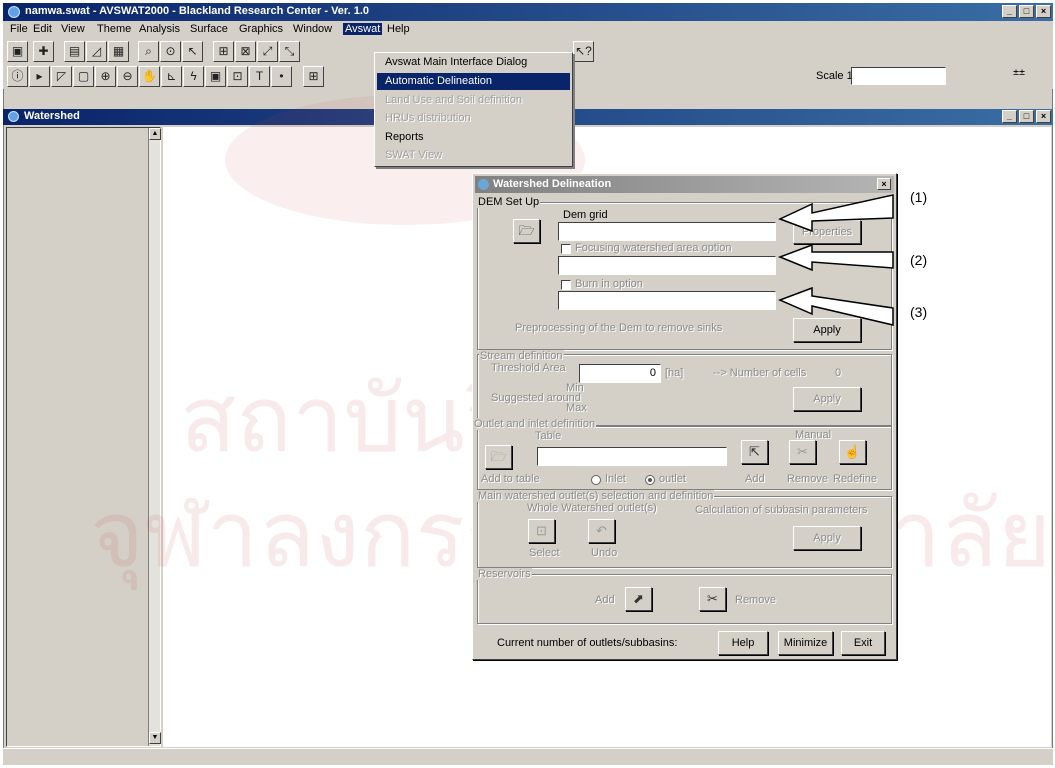 This screenshot has height=768, width=1055. Describe the element at coordinates (604, 553) in the screenshot. I see `undo-label: Undo` at that location.